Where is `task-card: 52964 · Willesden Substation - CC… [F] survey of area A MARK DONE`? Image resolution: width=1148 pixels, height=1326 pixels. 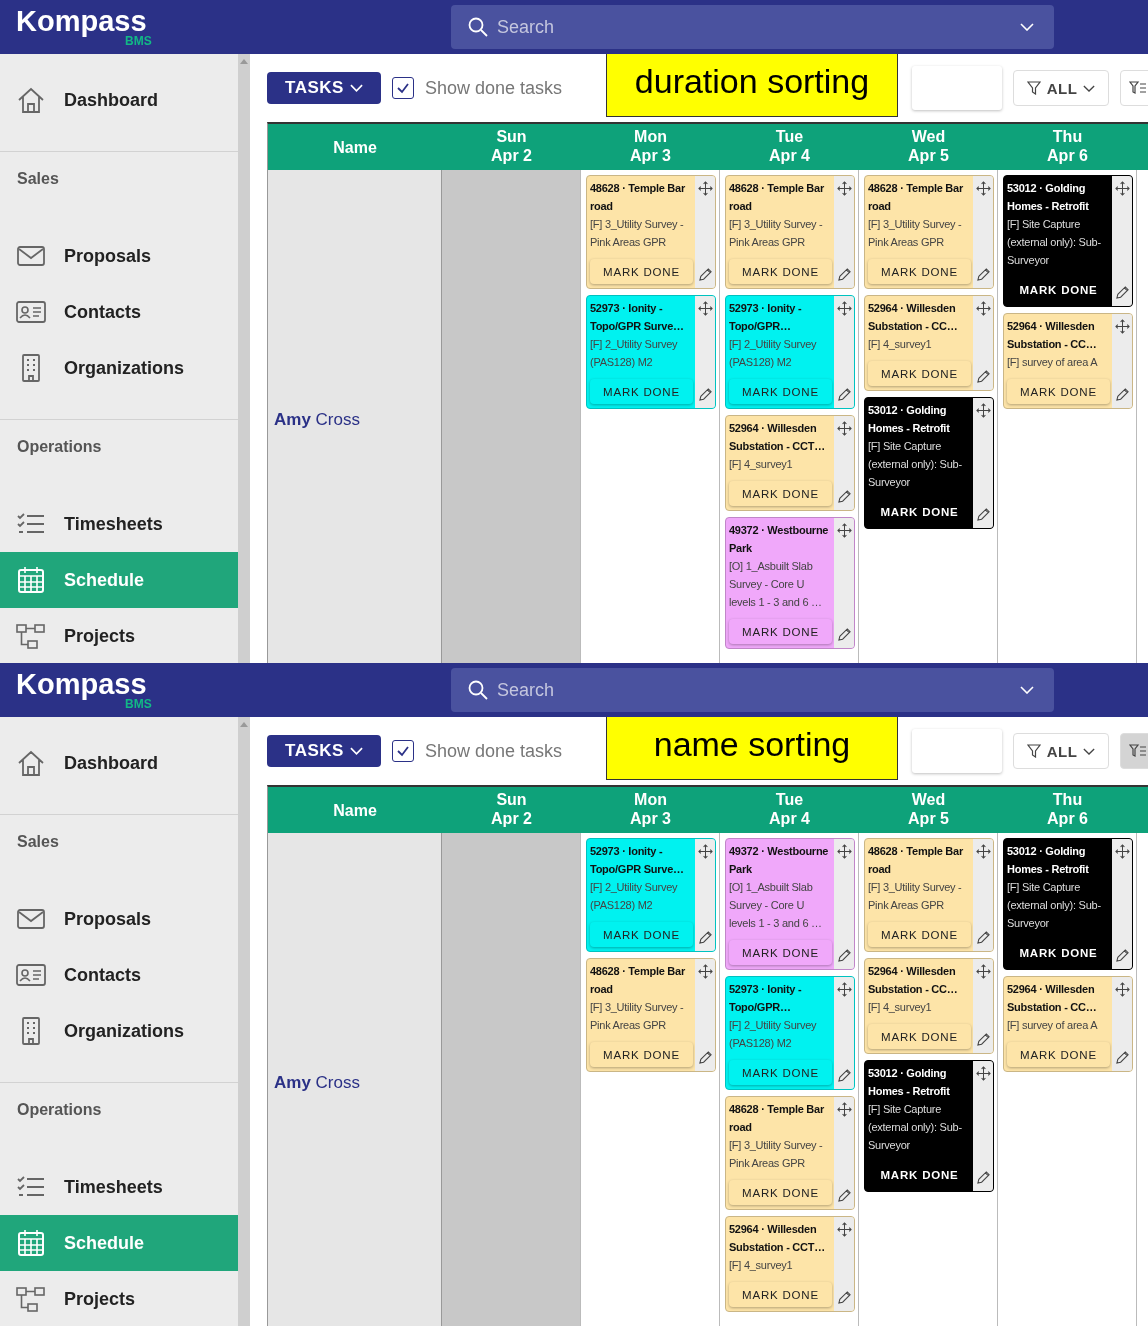
task-card: 52964 · Willesden Substation - CC… [F] survey of area A MARK DONE is located at coordinates (1068, 361).